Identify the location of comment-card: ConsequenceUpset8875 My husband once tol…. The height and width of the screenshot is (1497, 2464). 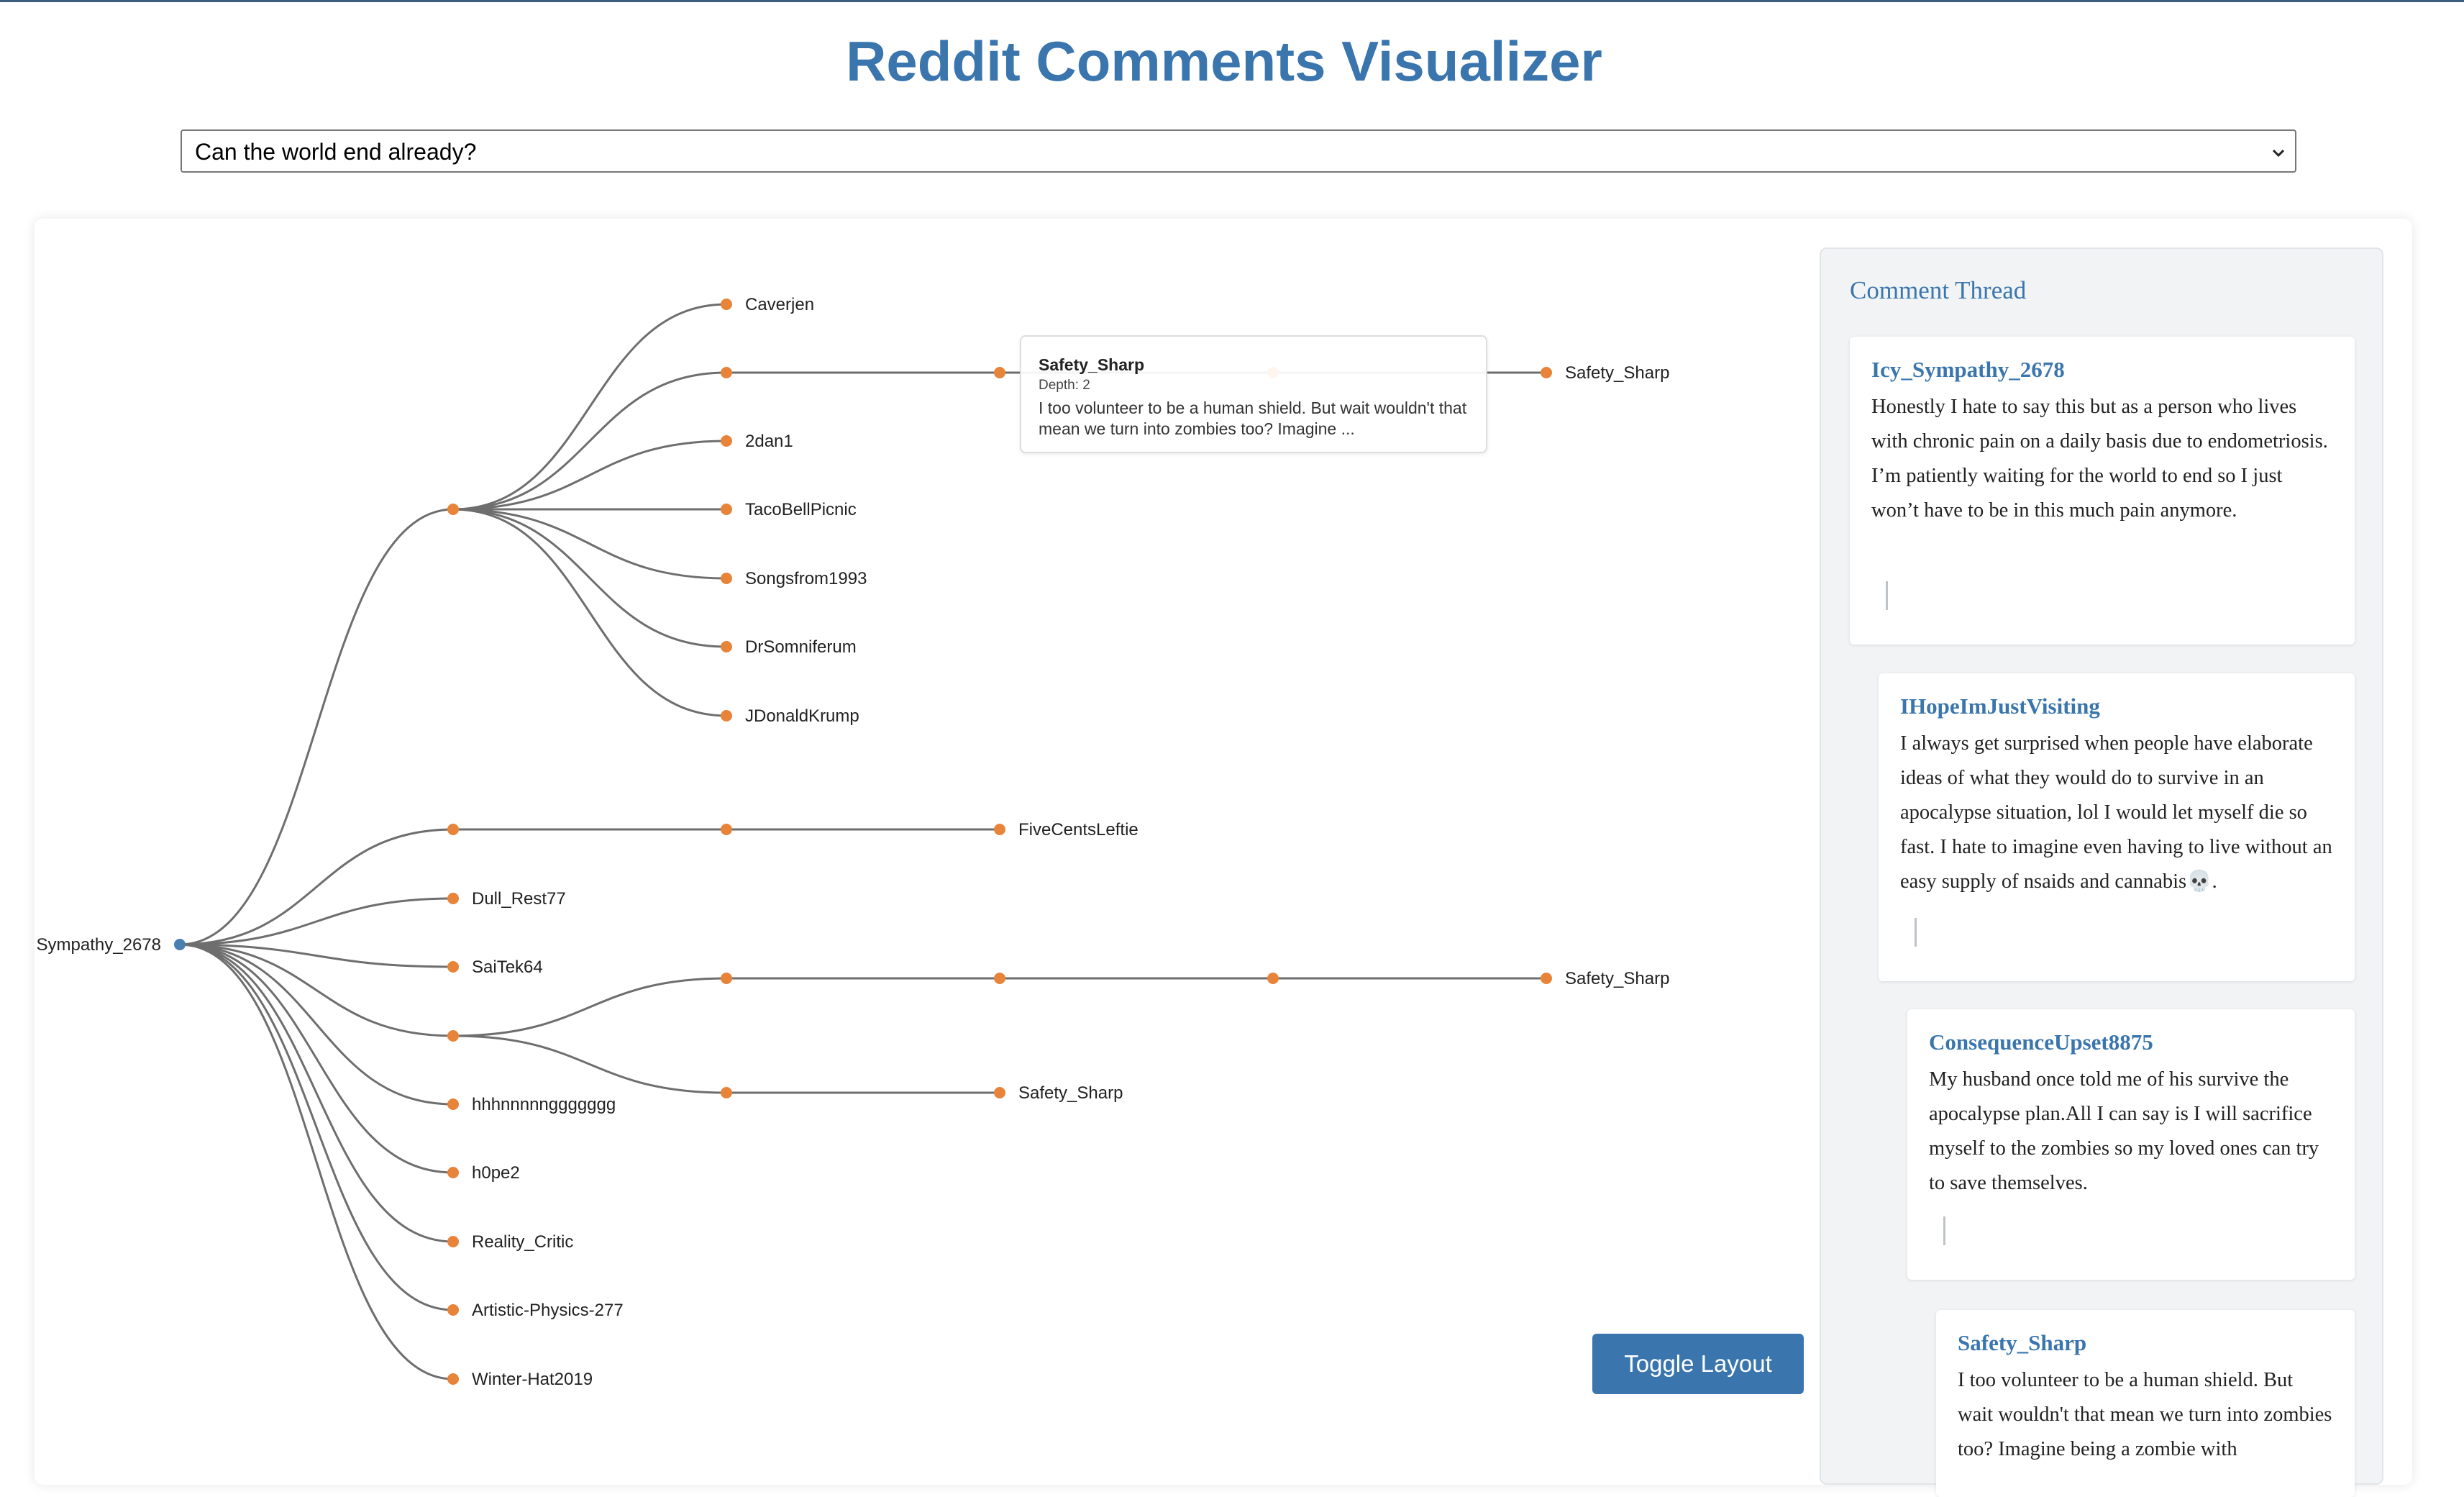
(2131, 1145).